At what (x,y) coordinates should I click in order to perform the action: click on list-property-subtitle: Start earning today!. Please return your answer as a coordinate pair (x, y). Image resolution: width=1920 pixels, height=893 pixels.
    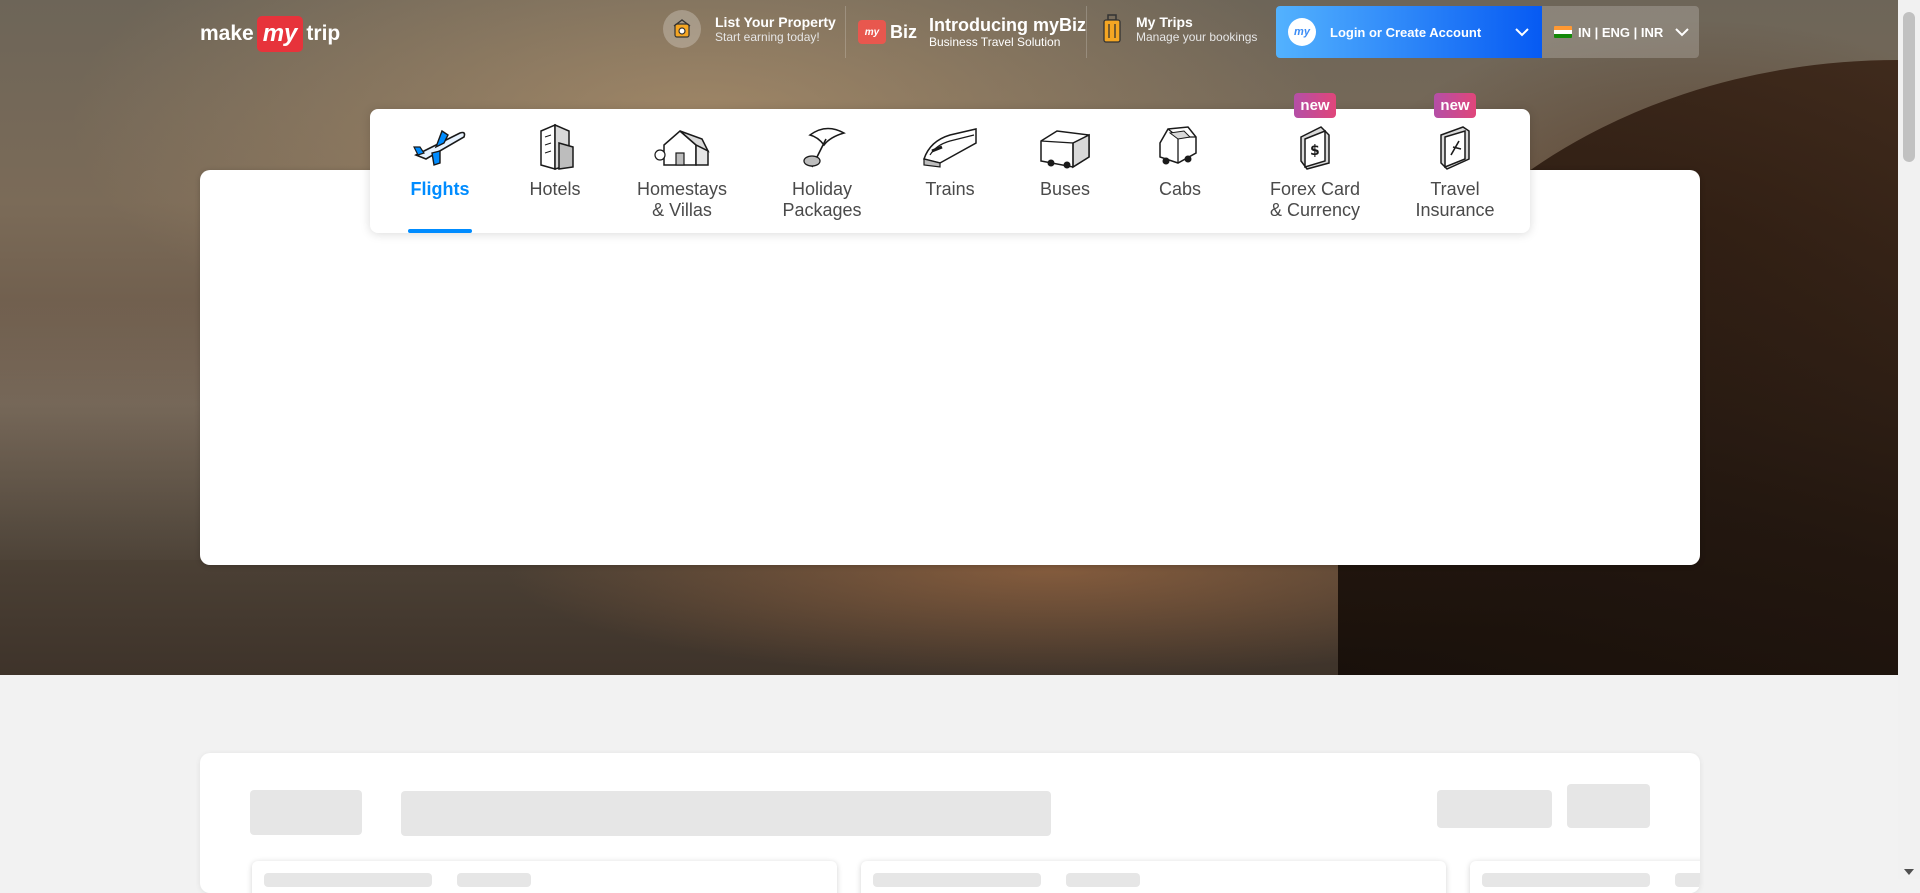
    Looking at the image, I should click on (767, 37).